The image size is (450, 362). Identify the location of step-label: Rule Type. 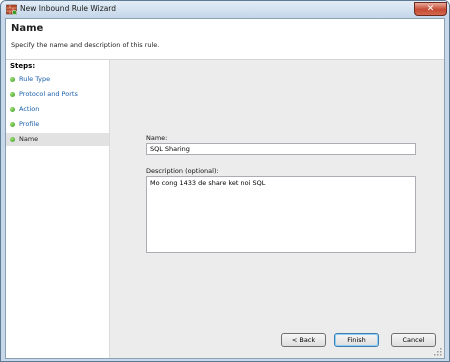
(35, 79).